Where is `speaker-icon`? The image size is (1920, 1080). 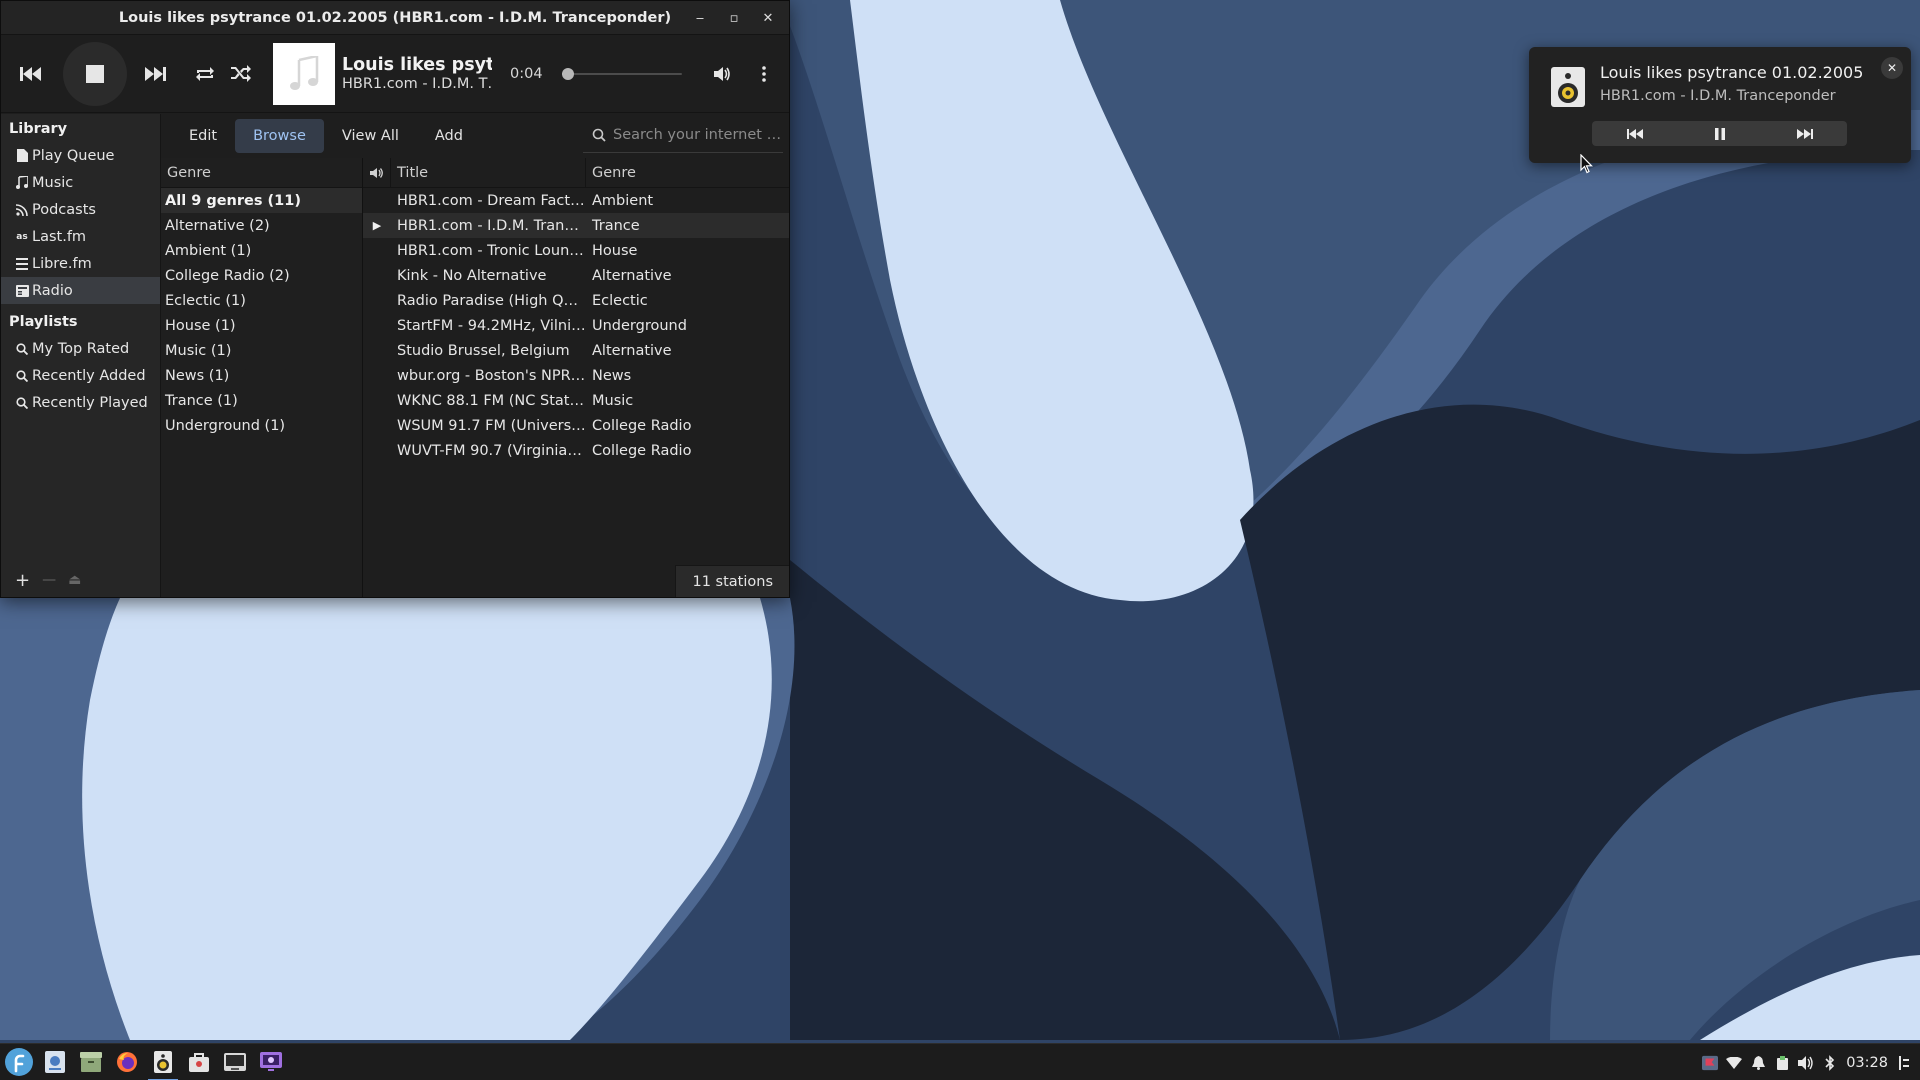 speaker-icon is located at coordinates (1568, 87).